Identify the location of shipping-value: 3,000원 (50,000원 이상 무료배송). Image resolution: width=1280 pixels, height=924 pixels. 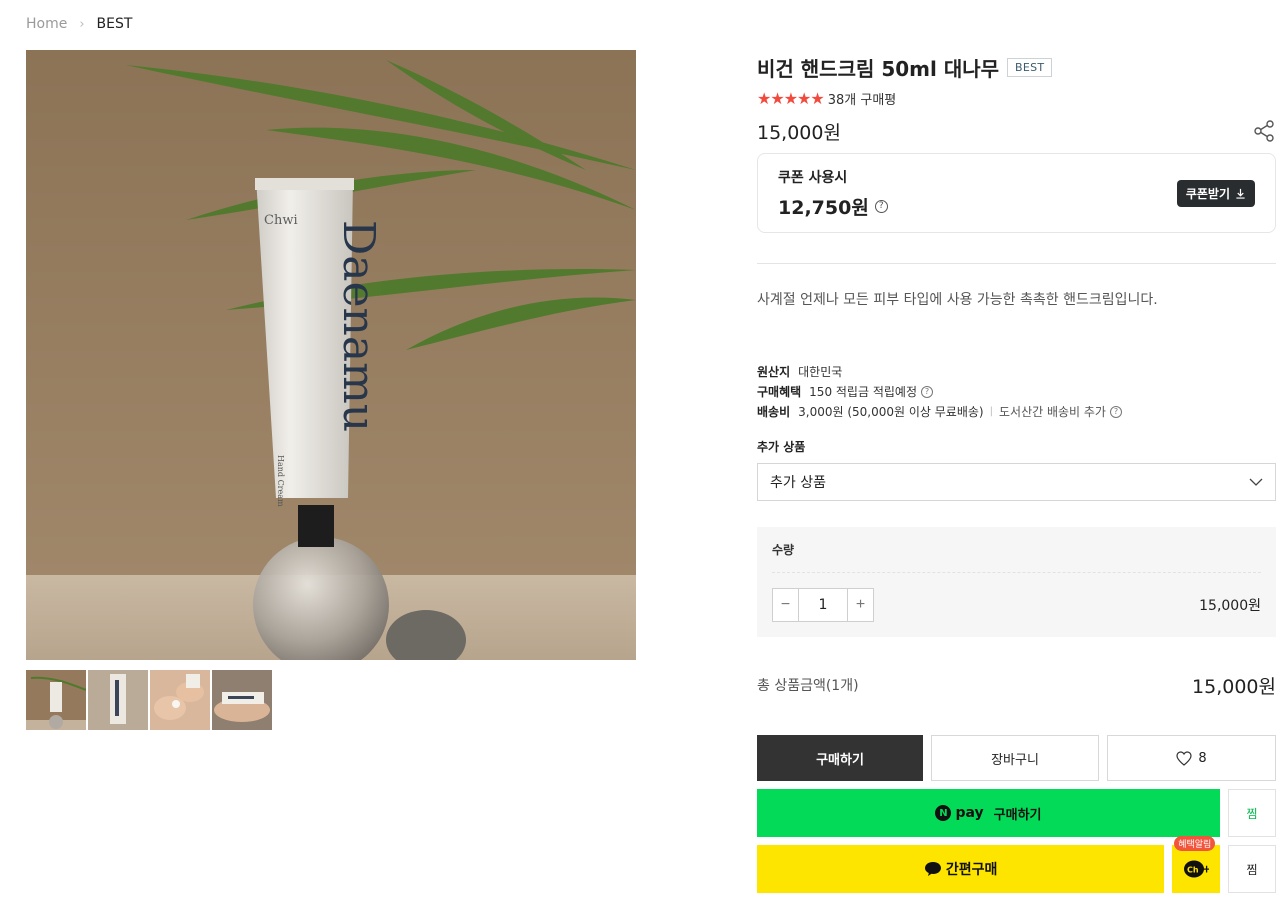
(891, 412).